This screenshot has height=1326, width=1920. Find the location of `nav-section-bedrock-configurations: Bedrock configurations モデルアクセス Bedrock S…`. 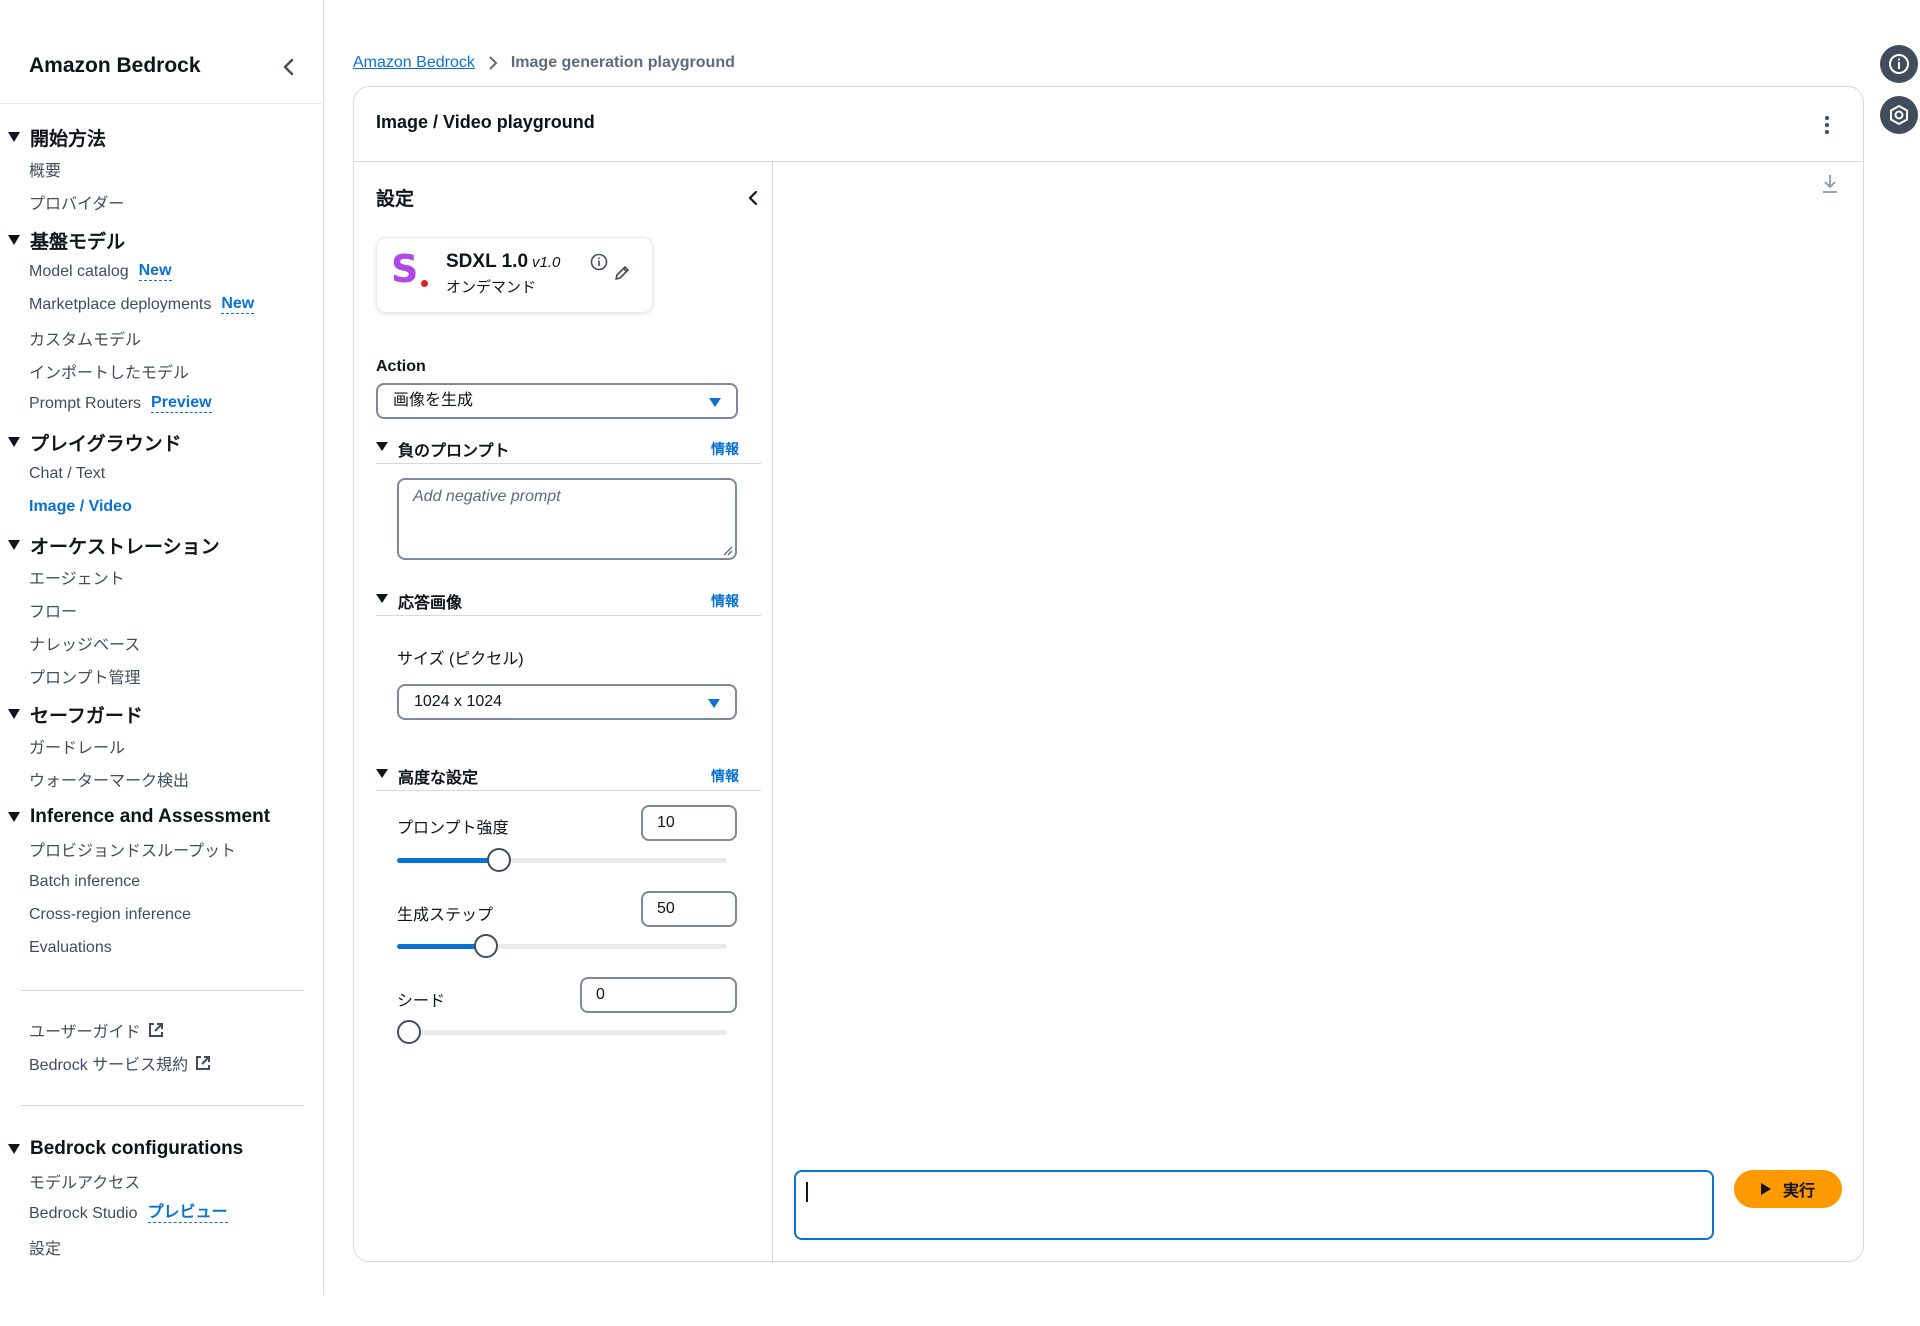

nav-section-bedrock-configurations: Bedrock configurations モデルアクセス Bedrock S… is located at coordinates (162, 1198).